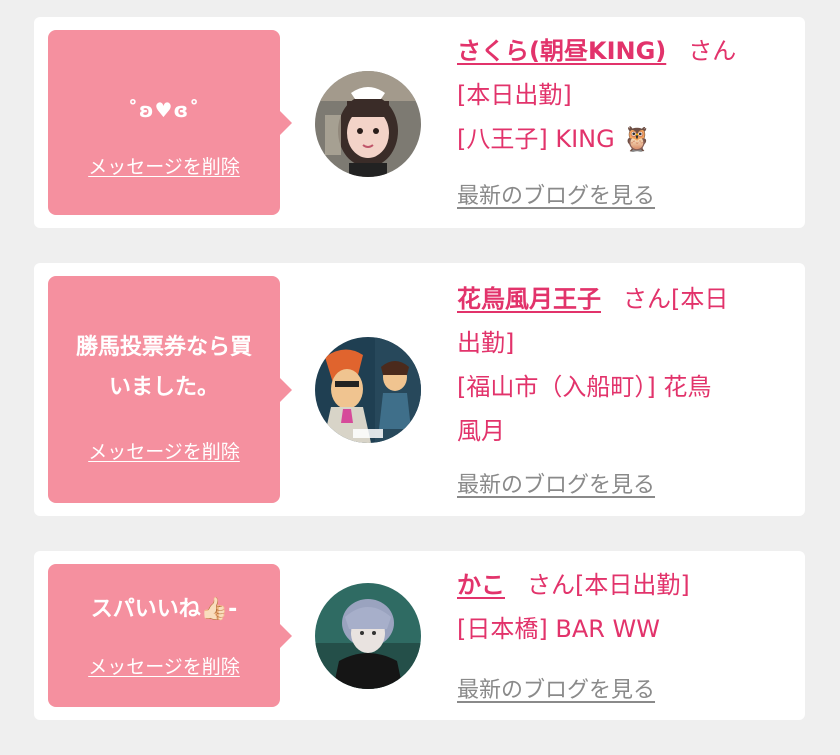  What do you see at coordinates (608, 585) in the screenshot?
I see `honorific: さん[本日出勤]` at bounding box center [608, 585].